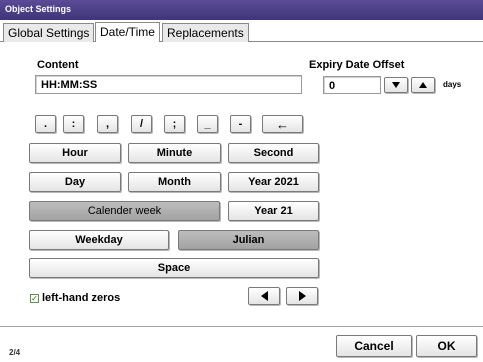  I want to click on expiry-offset-label: Expiry Date Offset, so click(357, 65).